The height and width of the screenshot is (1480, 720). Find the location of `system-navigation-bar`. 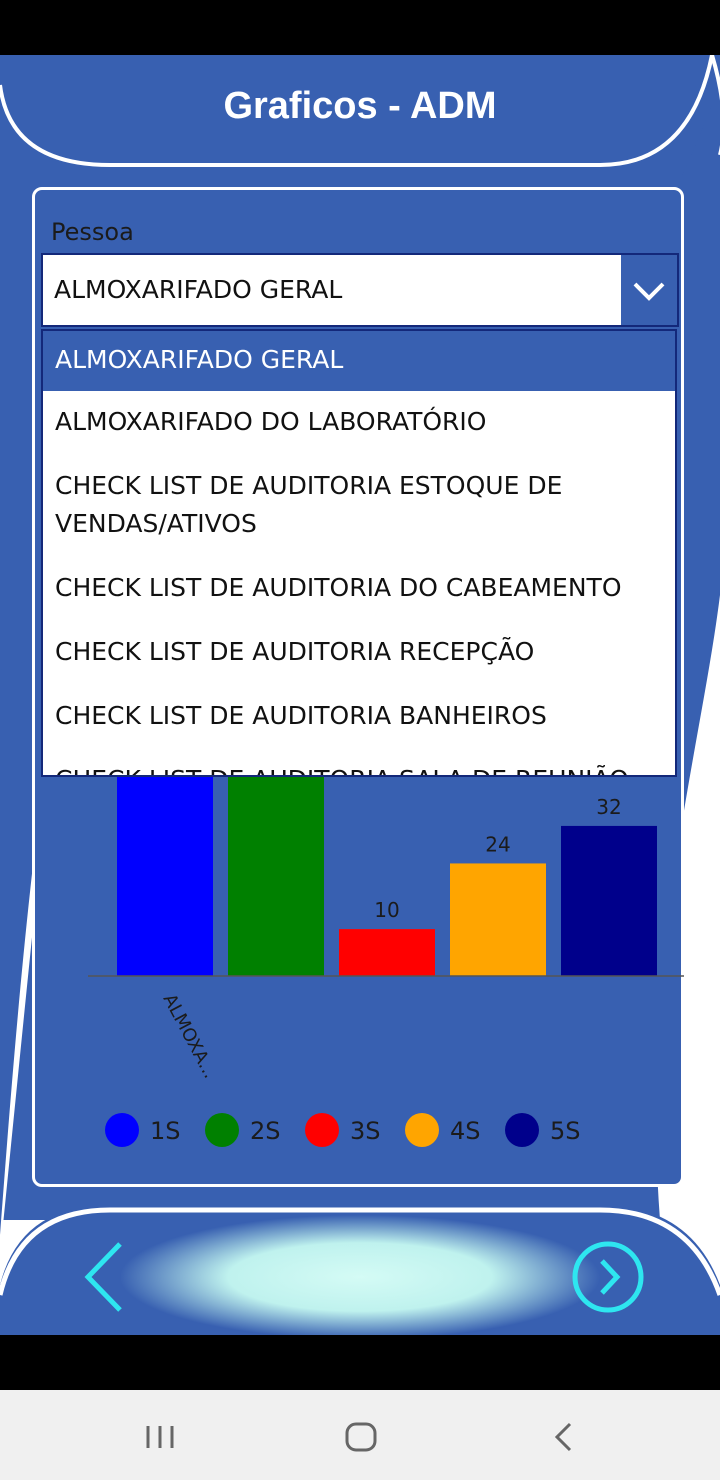

system-navigation-bar is located at coordinates (360, 1435).